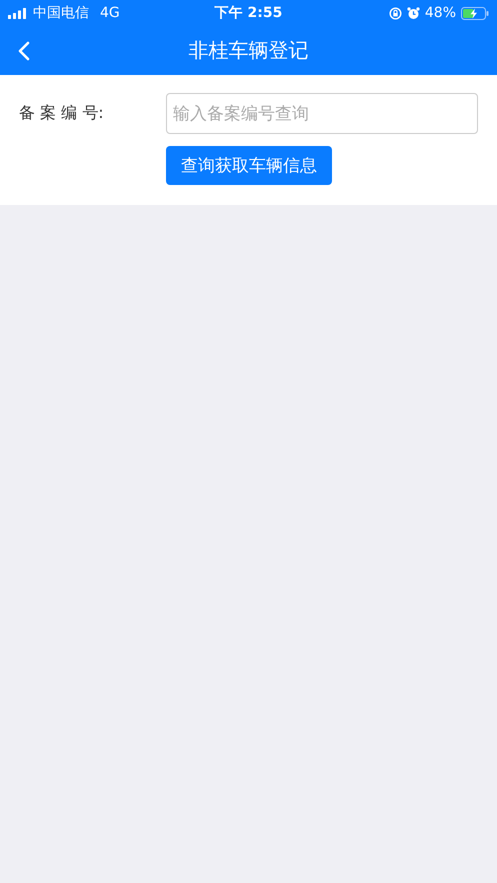  I want to click on battery-percent: 48%, so click(440, 13).